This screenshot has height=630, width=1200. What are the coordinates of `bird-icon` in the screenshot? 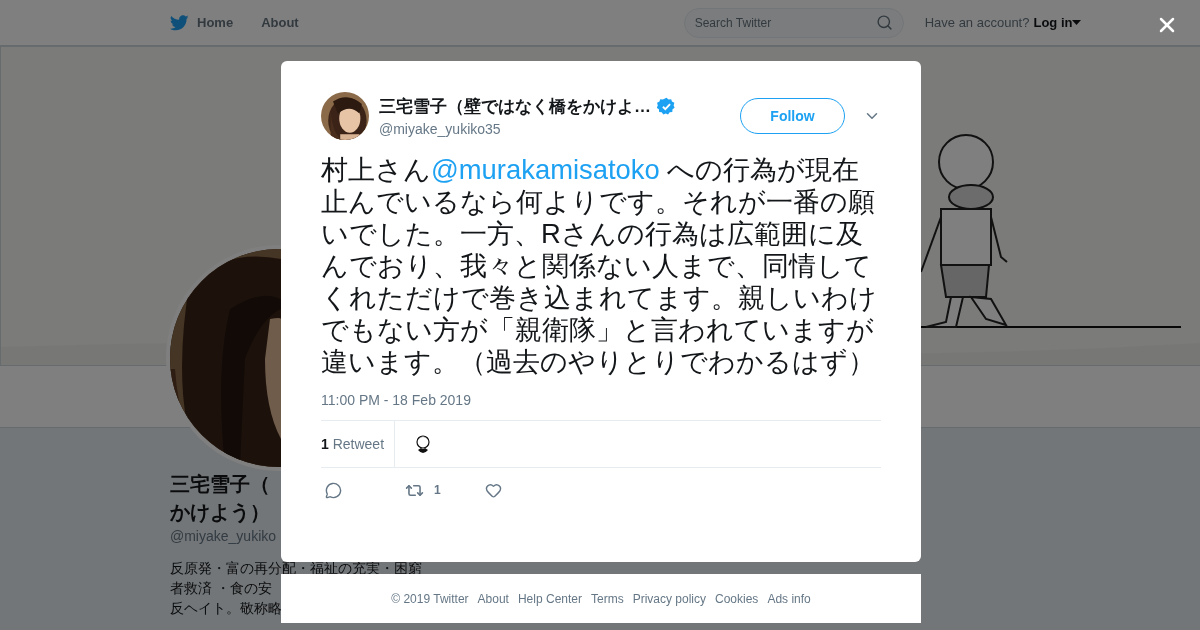 It's located at (179, 22).